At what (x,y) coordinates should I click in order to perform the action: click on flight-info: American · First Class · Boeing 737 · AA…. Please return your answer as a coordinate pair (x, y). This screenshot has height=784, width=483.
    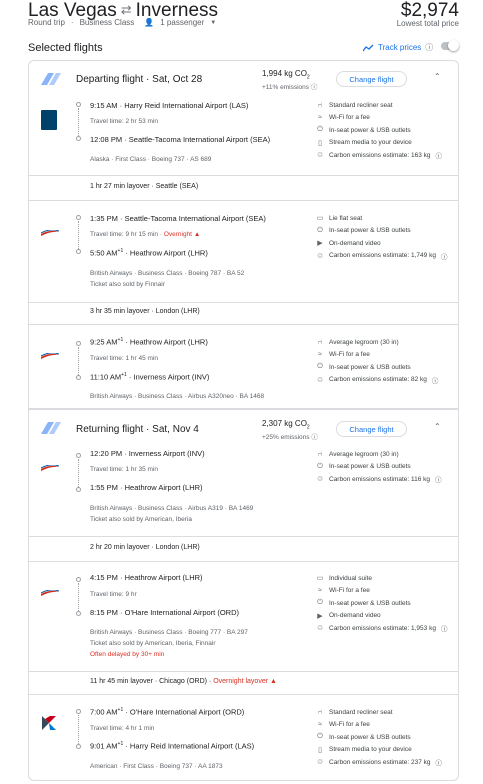
    Looking at the image, I should click on (156, 766).